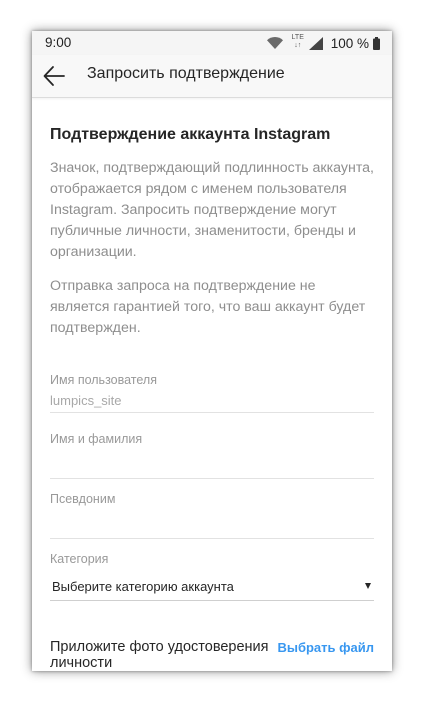  I want to click on id-photo-label: Приложите фото удостоверения личности, so click(159, 655).